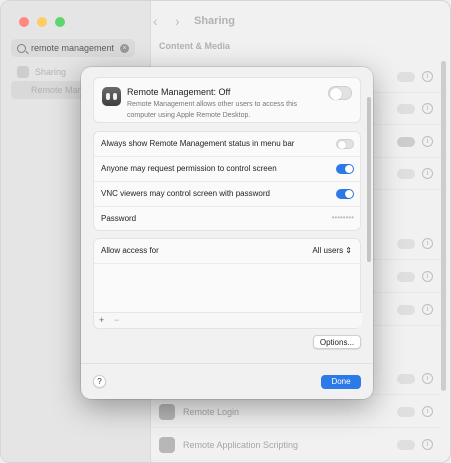 The height and width of the screenshot is (463, 451). I want to click on menu-bar-status-toggle, so click(345, 144).